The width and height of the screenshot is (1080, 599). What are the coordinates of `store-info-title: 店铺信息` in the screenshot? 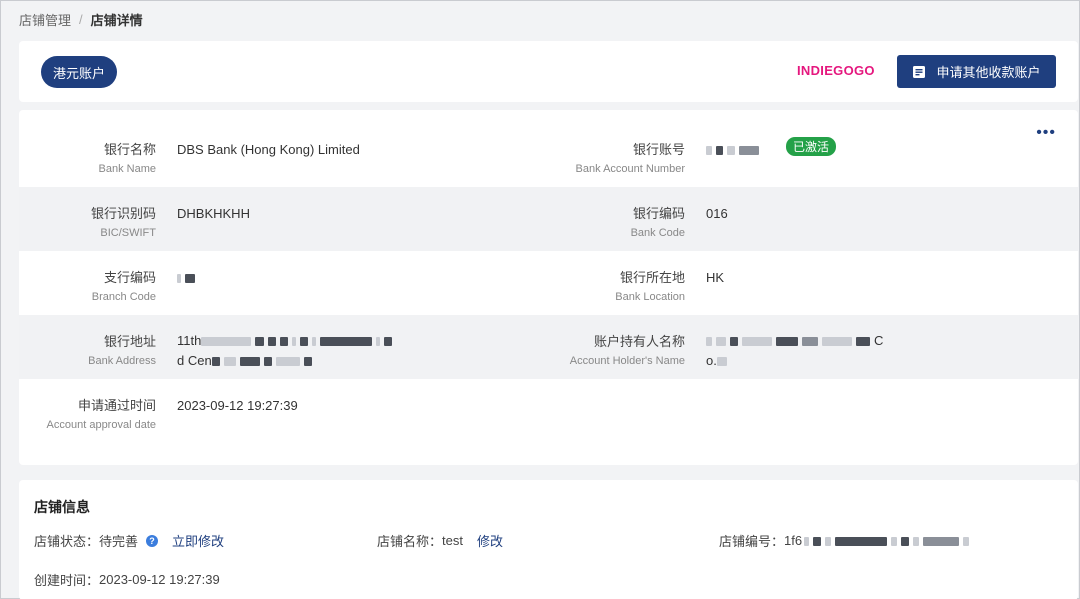 It's located at (62, 507).